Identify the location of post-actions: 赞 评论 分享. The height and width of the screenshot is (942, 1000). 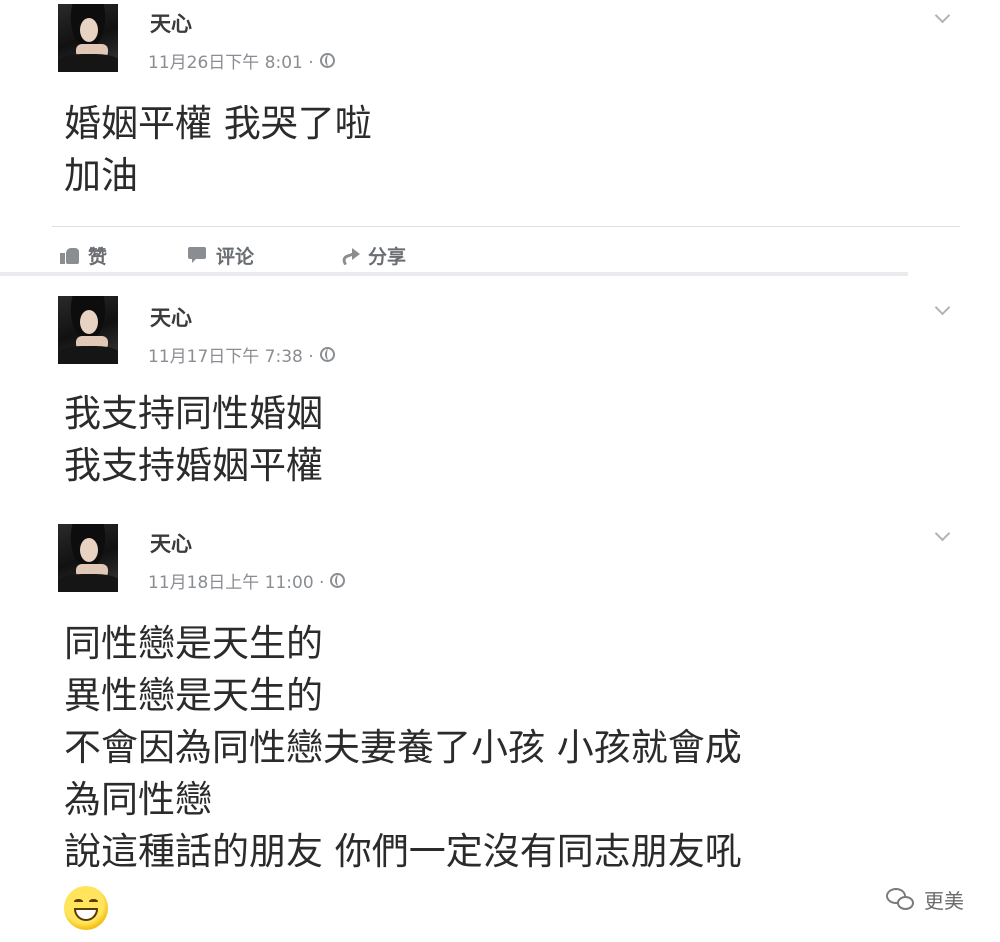
(506, 255).